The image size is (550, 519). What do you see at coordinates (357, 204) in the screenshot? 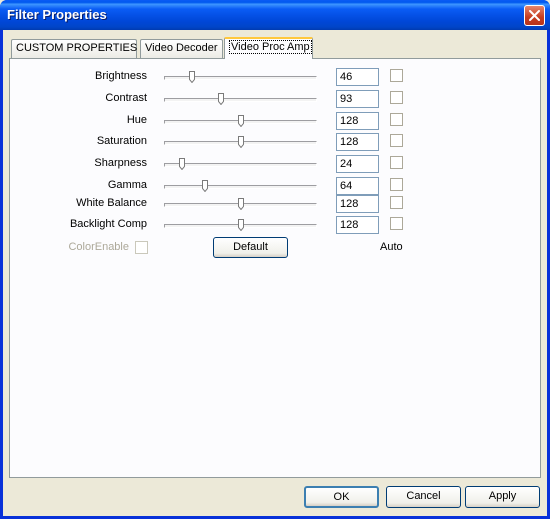
I see `value-white-balance: 128` at bounding box center [357, 204].